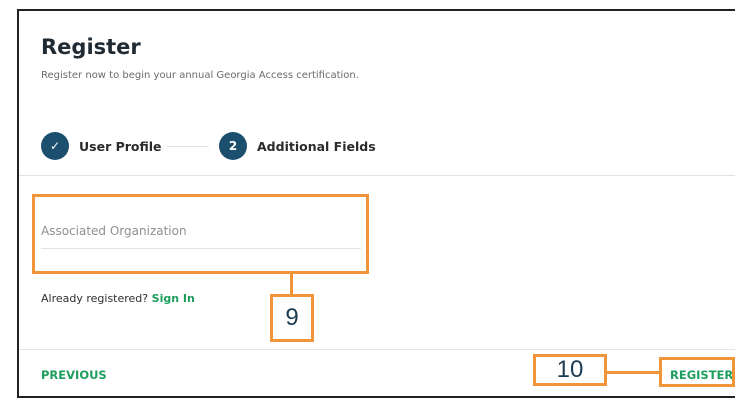 The height and width of the screenshot is (398, 735). What do you see at coordinates (316, 146) in the screenshot?
I see `step-2-label: Additional Fields` at bounding box center [316, 146].